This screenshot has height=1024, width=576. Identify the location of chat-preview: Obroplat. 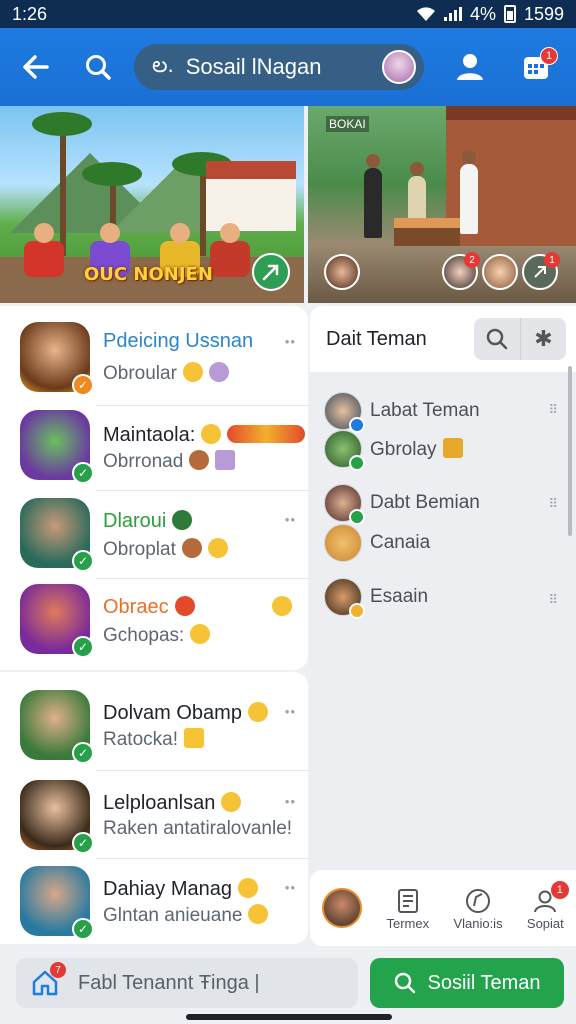
(165, 549).